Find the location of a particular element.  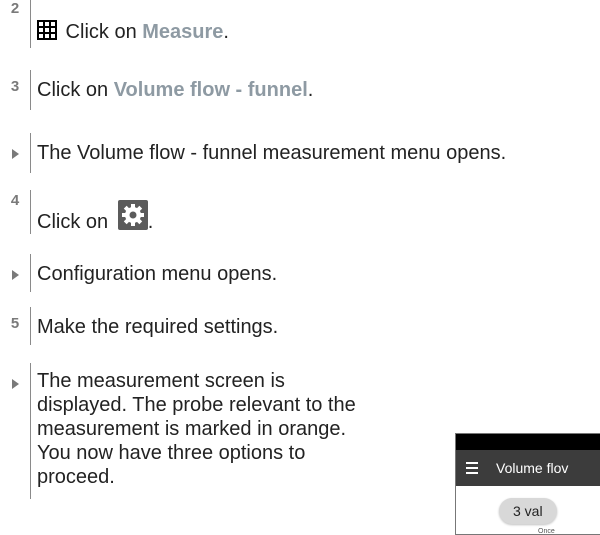

result-text: Configuration menu opens. is located at coordinates (157, 274).